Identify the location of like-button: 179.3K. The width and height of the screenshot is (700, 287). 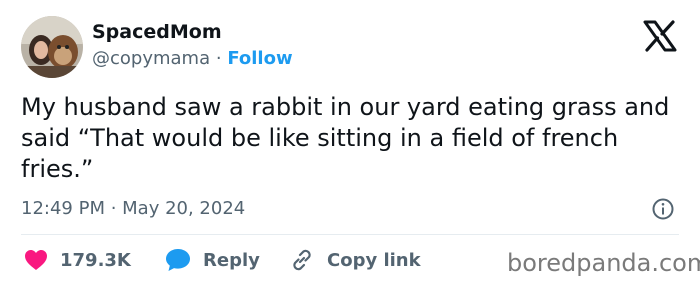
(77, 260).